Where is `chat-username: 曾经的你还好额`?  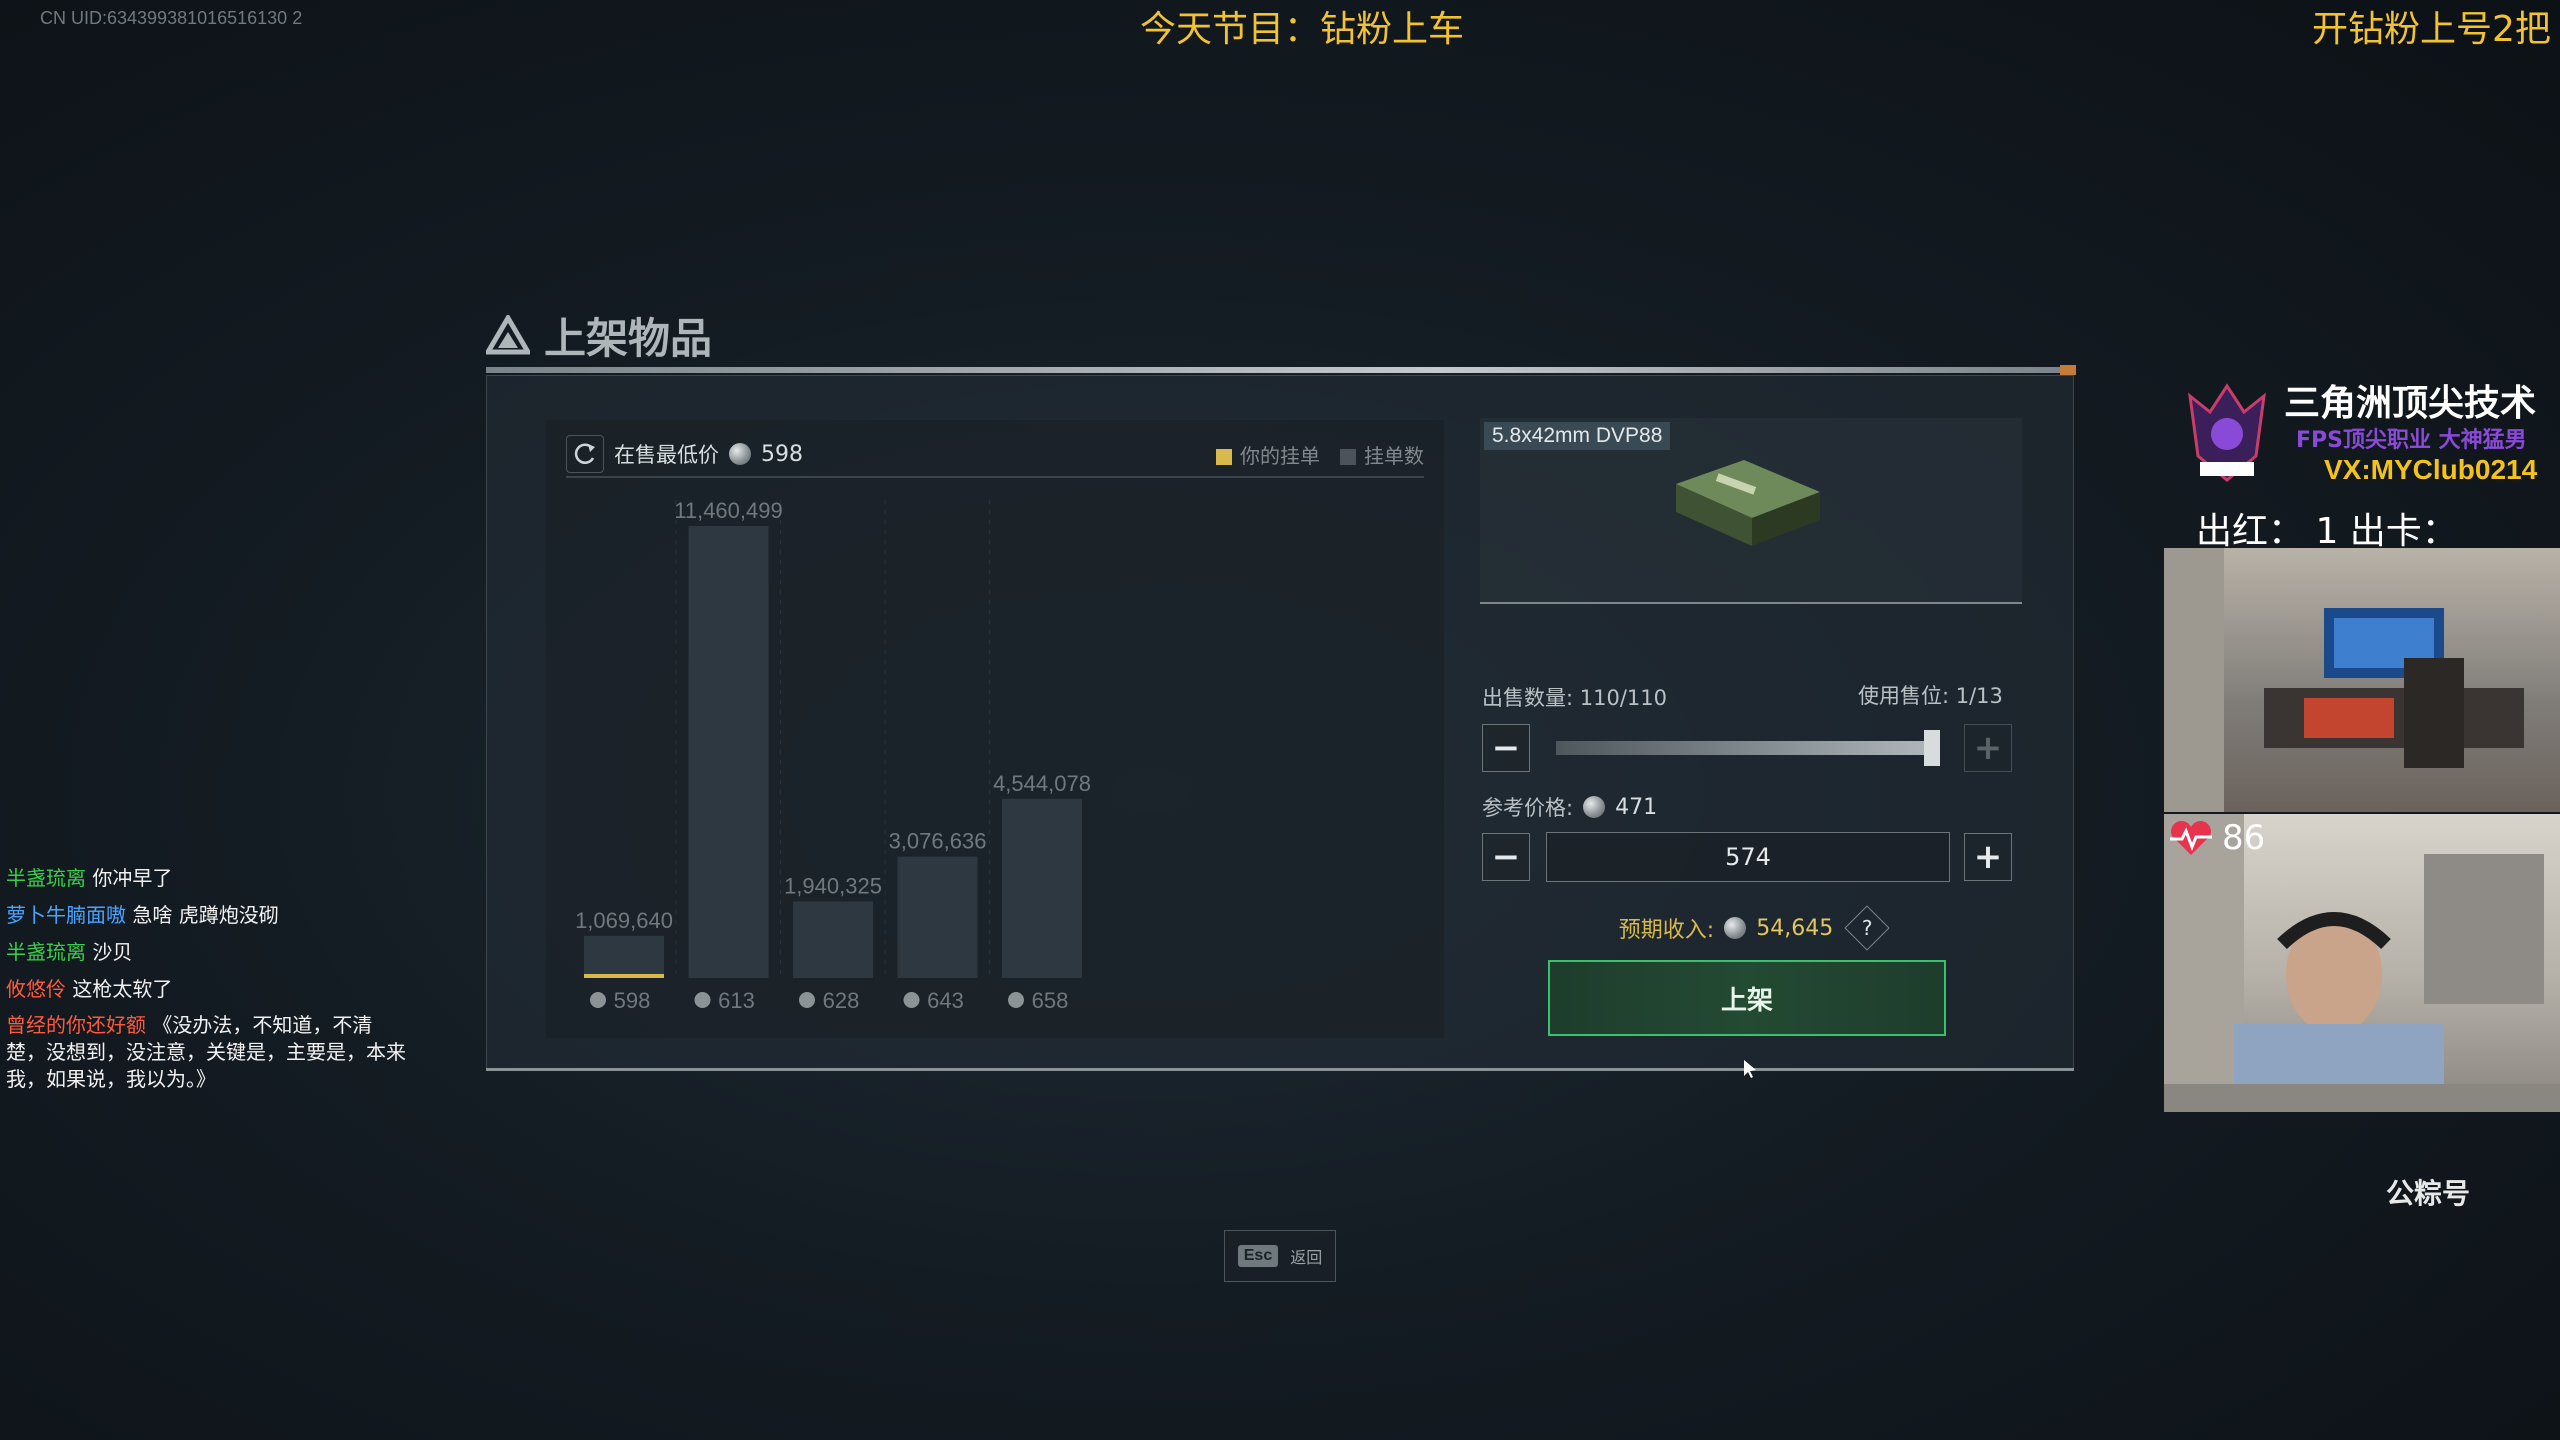 chat-username: 曾经的你还好额 is located at coordinates (76, 1025).